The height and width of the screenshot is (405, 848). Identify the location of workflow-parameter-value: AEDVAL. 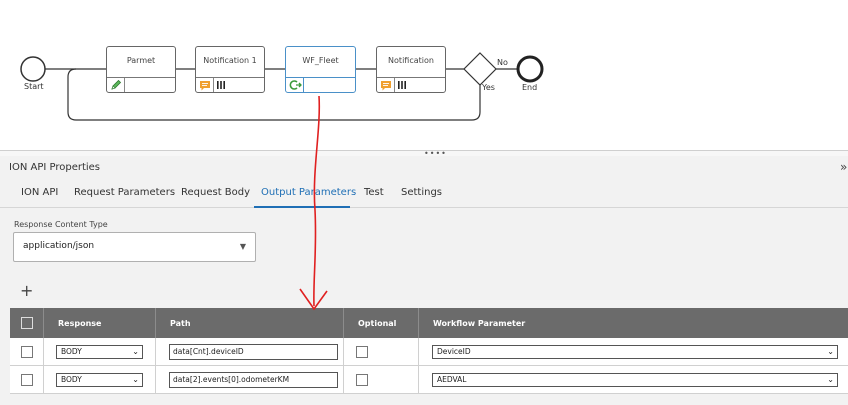
(452, 379).